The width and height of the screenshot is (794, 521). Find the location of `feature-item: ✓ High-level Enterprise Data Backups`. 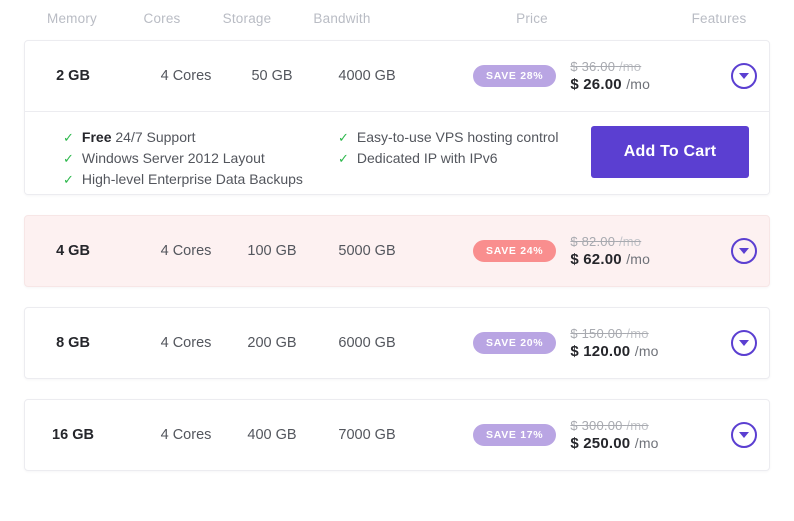

feature-item: ✓ High-level Enterprise Data Backups is located at coordinates (183, 179).